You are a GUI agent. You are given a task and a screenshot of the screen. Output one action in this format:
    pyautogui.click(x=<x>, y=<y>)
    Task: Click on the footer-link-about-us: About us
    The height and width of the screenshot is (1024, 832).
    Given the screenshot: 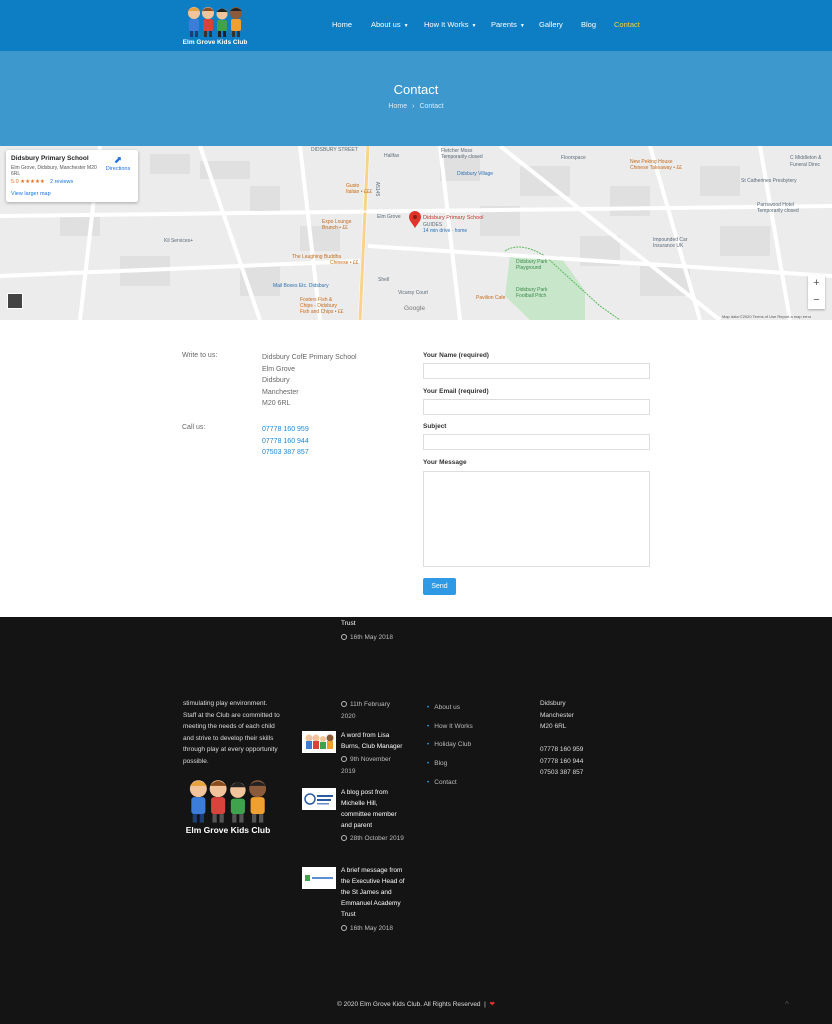 What is the action you would take?
    pyautogui.click(x=450, y=708)
    